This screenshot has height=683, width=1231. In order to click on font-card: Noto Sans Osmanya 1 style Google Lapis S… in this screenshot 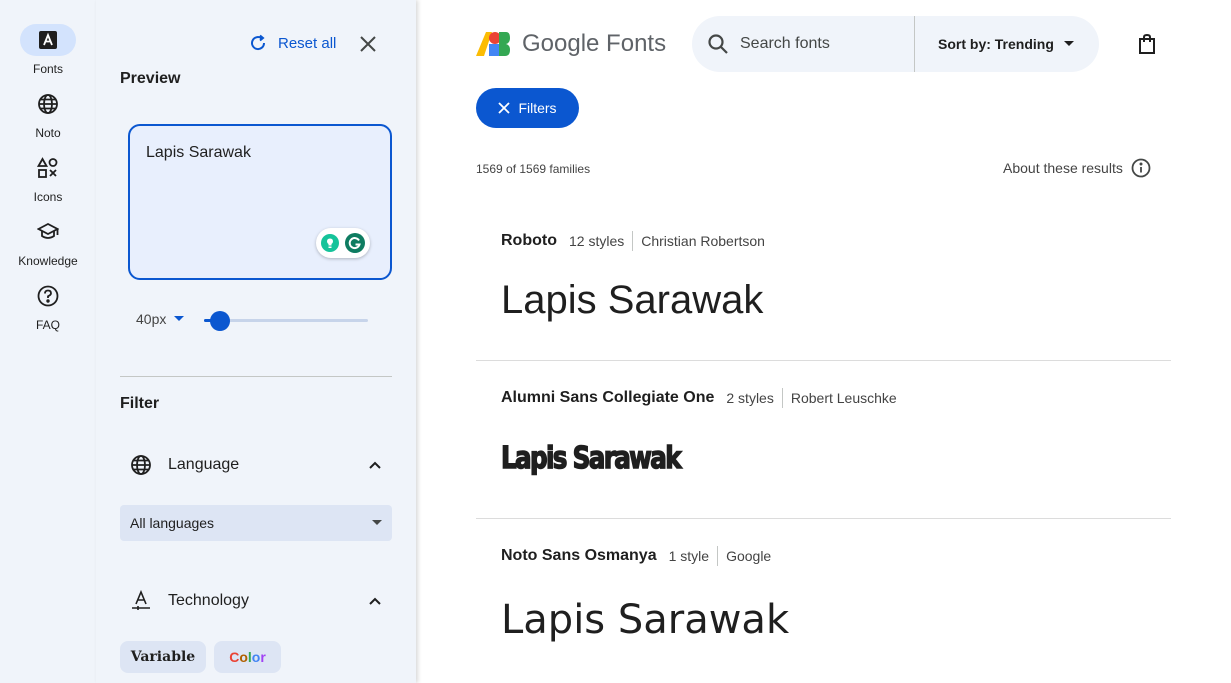, I will do `click(823, 613)`.